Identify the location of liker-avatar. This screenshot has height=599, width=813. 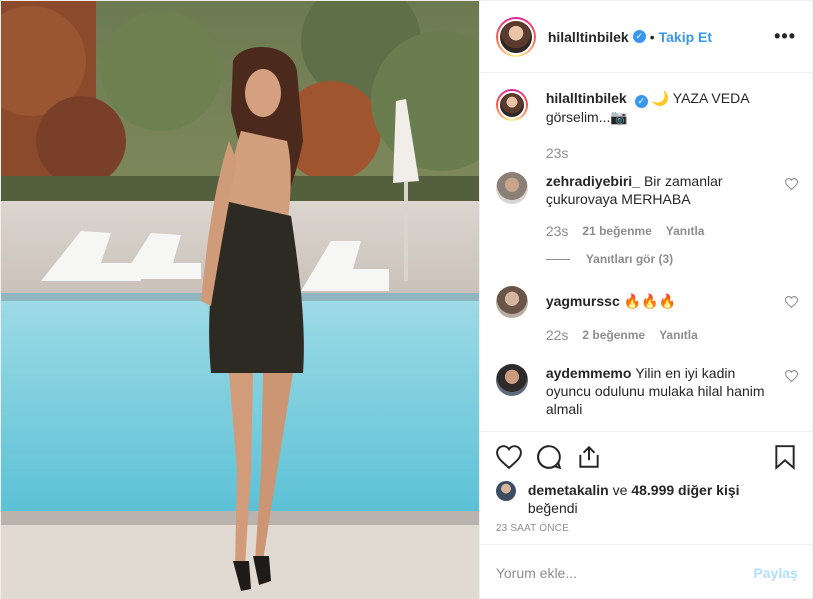
(505, 491).